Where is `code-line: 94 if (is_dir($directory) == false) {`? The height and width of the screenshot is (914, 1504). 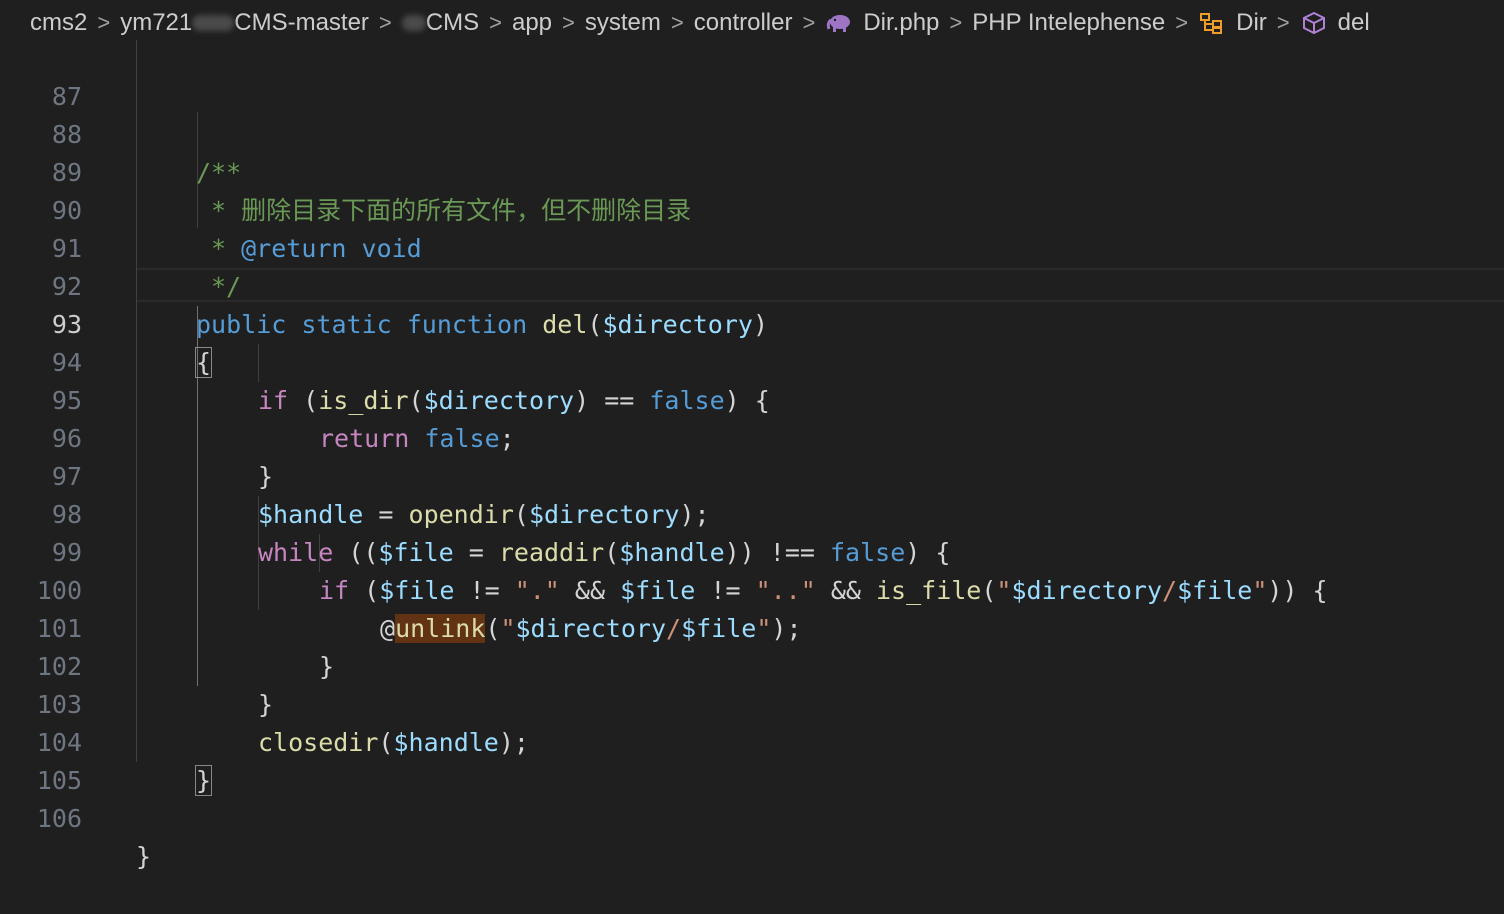
code-line: 94 if (is_dir($directory) == false) { is located at coordinates (752, 360).